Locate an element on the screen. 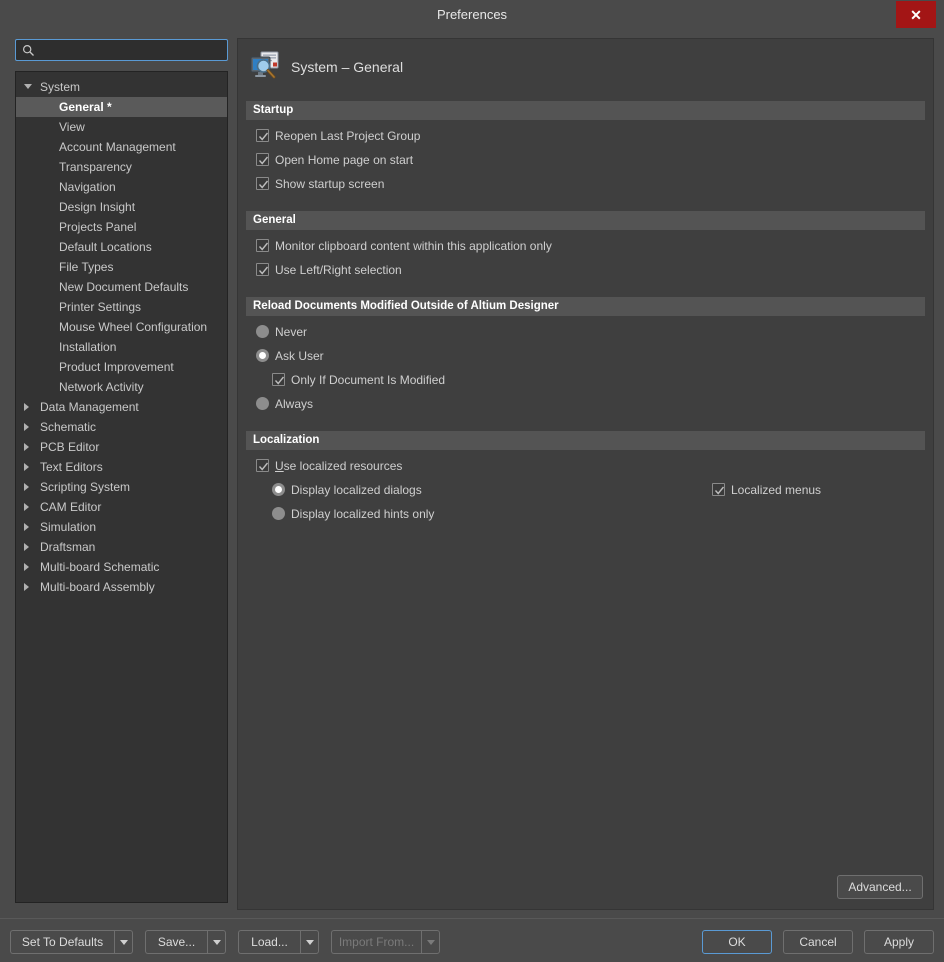 Image resolution: width=944 pixels, height=962 pixels. sidebar-item-draftsman: Draftsman is located at coordinates (121, 547).